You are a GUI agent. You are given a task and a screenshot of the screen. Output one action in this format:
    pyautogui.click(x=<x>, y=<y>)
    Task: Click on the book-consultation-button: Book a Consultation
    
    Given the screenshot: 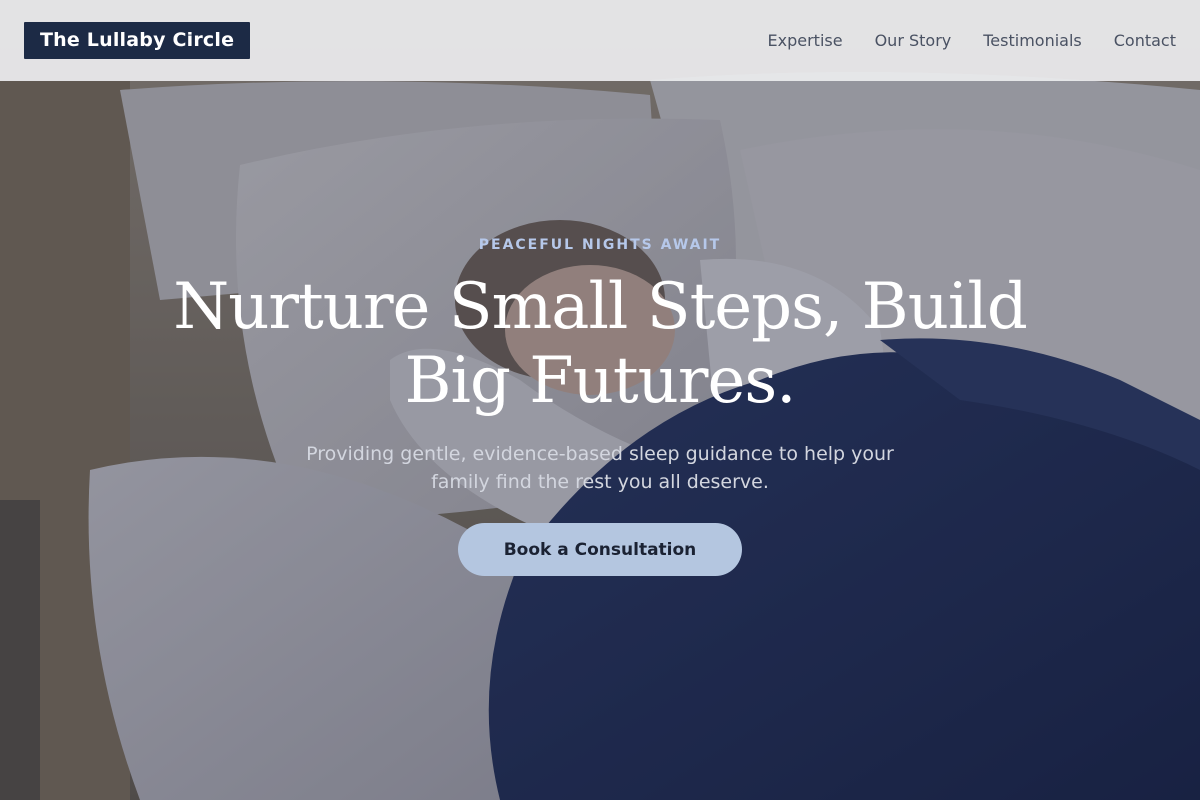 What is the action you would take?
    pyautogui.click(x=600, y=549)
    